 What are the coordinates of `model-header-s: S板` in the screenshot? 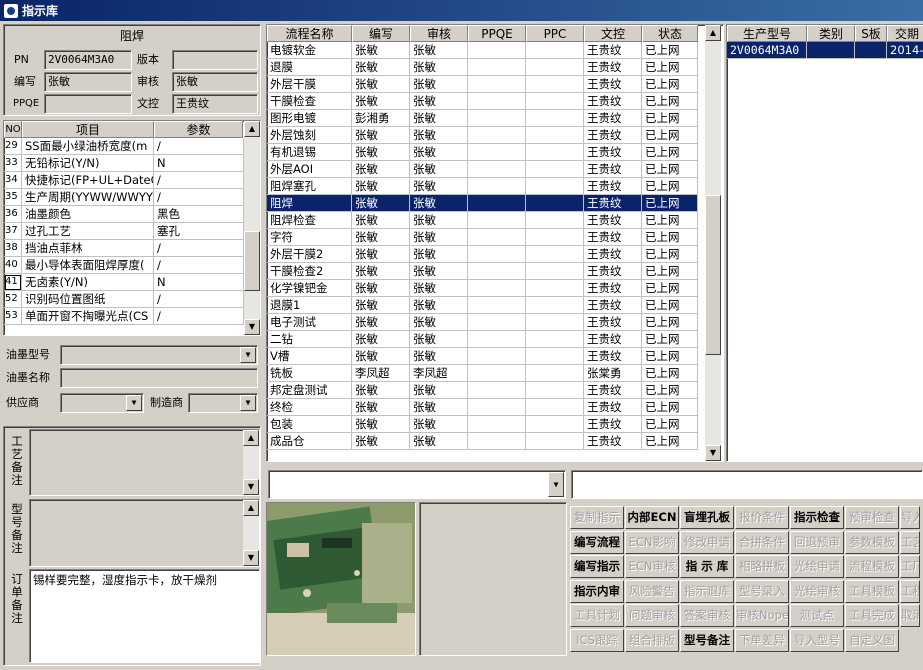 It's located at (871, 33).